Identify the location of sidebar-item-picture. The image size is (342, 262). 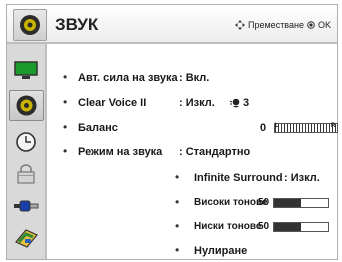
(26, 70).